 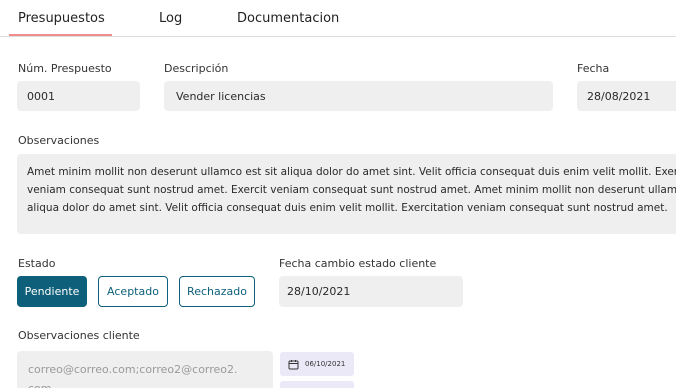 I want to click on observaciones-label: Observaciones, so click(x=59, y=140).